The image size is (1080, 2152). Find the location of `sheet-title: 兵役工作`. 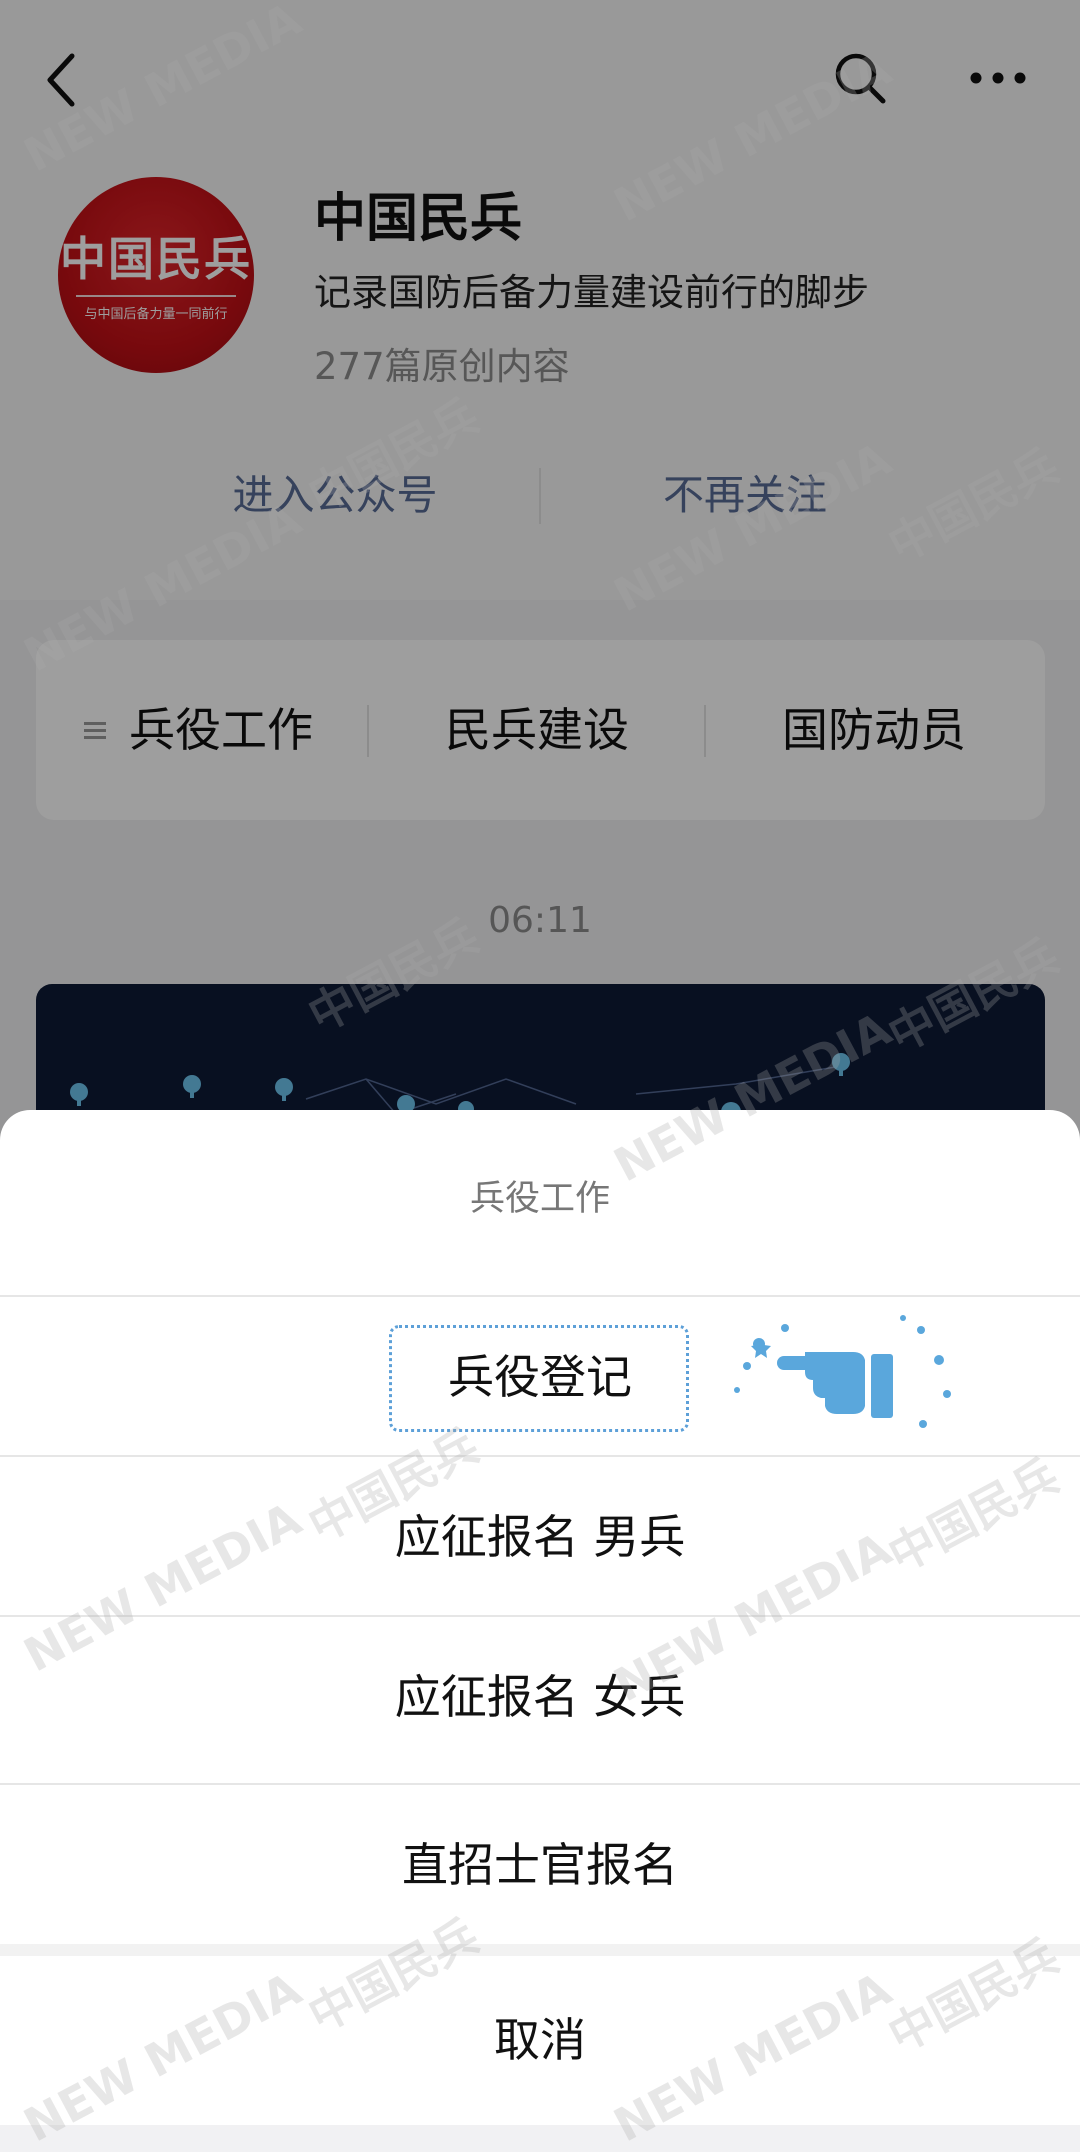

sheet-title: 兵役工作 is located at coordinates (539, 1199).